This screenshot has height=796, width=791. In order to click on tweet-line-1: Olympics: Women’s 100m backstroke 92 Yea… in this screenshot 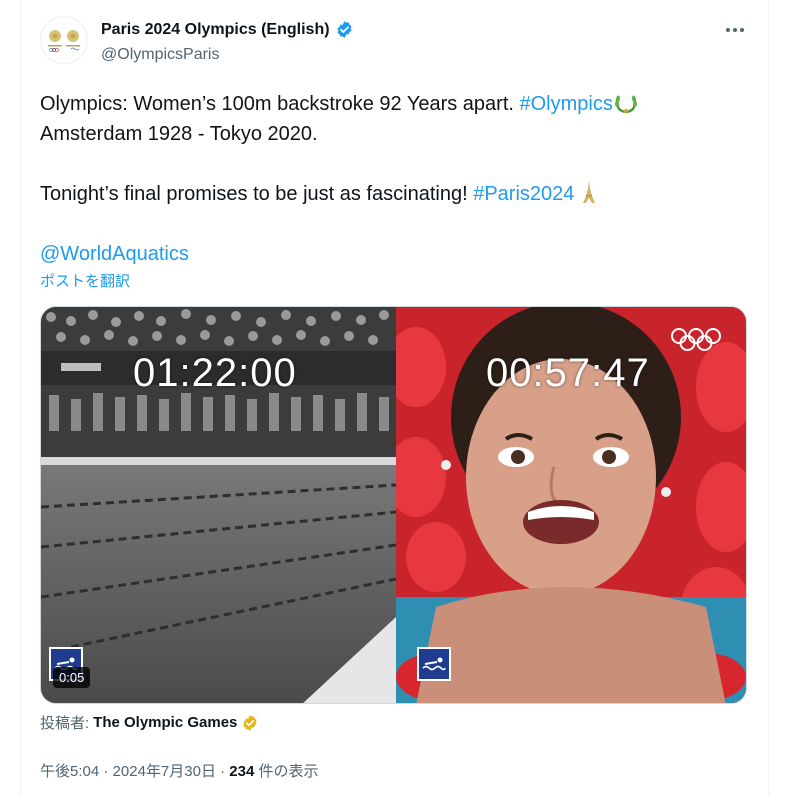, I will do `click(390, 104)`.